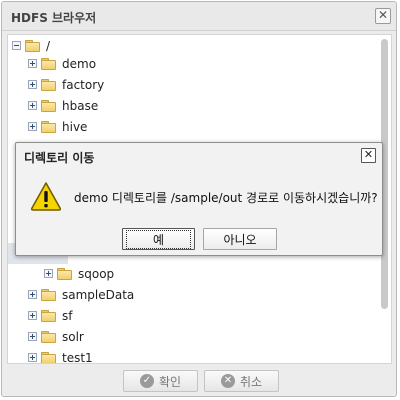 Image resolution: width=400 pixels, height=400 pixels. What do you see at coordinates (54, 18) in the screenshot?
I see `window-title: HDFS 브라우저` at bounding box center [54, 18].